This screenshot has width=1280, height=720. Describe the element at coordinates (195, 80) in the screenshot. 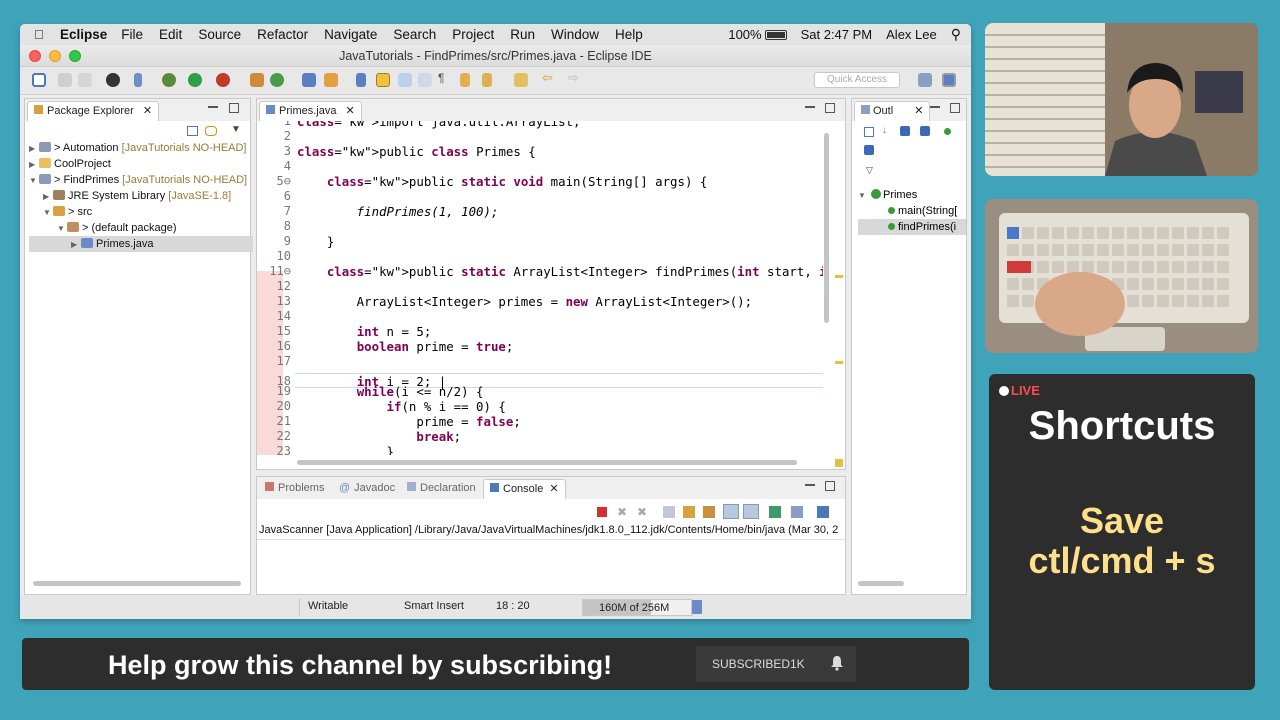

I see `run-icon` at that location.